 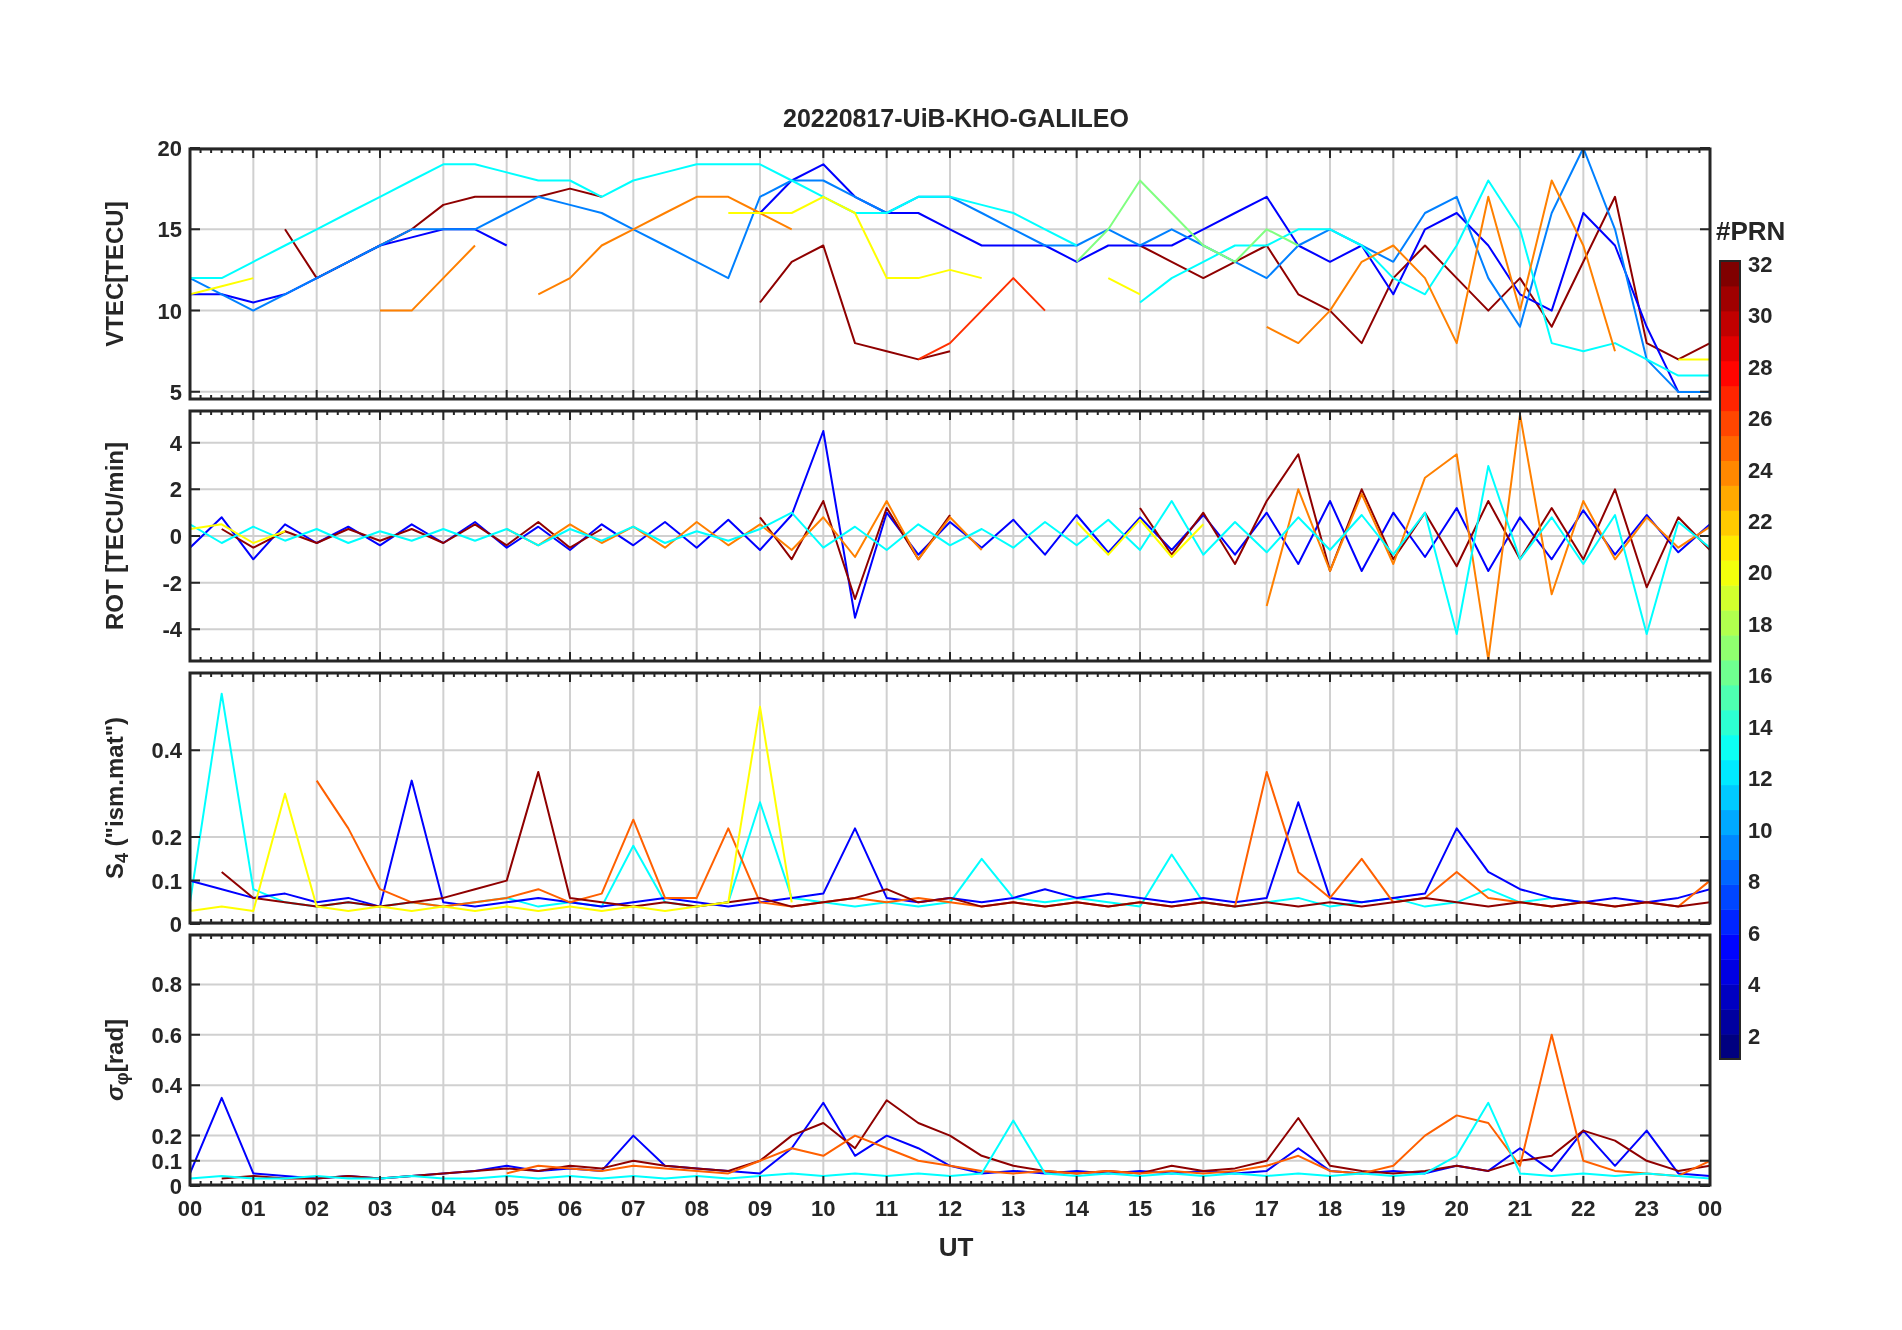 What do you see at coordinates (1710, 1208) in the screenshot?
I see `tick-label: 00` at bounding box center [1710, 1208].